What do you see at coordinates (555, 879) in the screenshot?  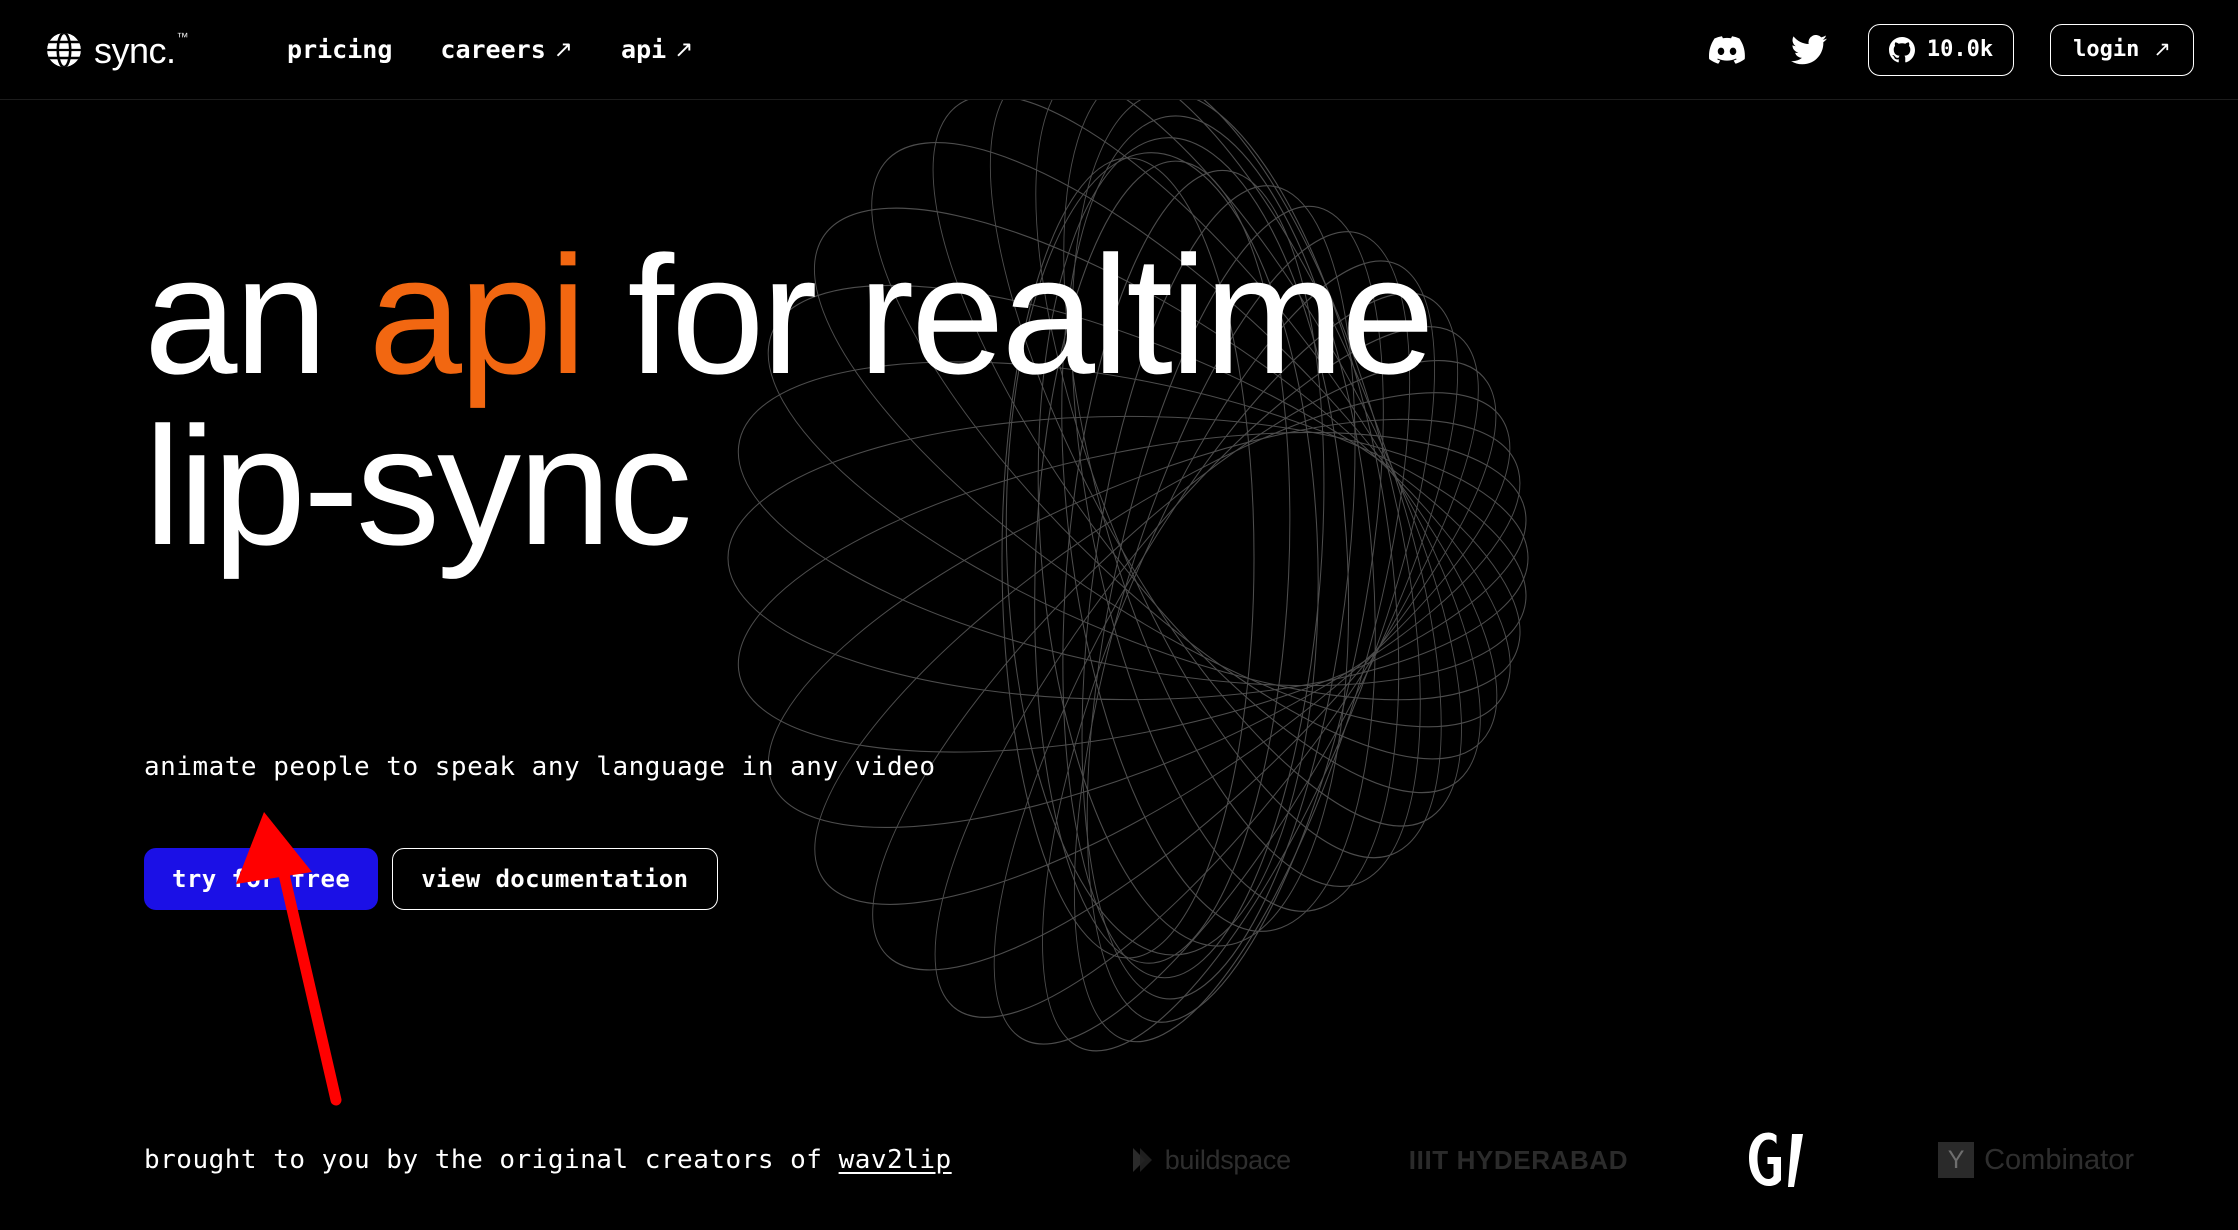 I see `view-documentation-button: view documentation` at bounding box center [555, 879].